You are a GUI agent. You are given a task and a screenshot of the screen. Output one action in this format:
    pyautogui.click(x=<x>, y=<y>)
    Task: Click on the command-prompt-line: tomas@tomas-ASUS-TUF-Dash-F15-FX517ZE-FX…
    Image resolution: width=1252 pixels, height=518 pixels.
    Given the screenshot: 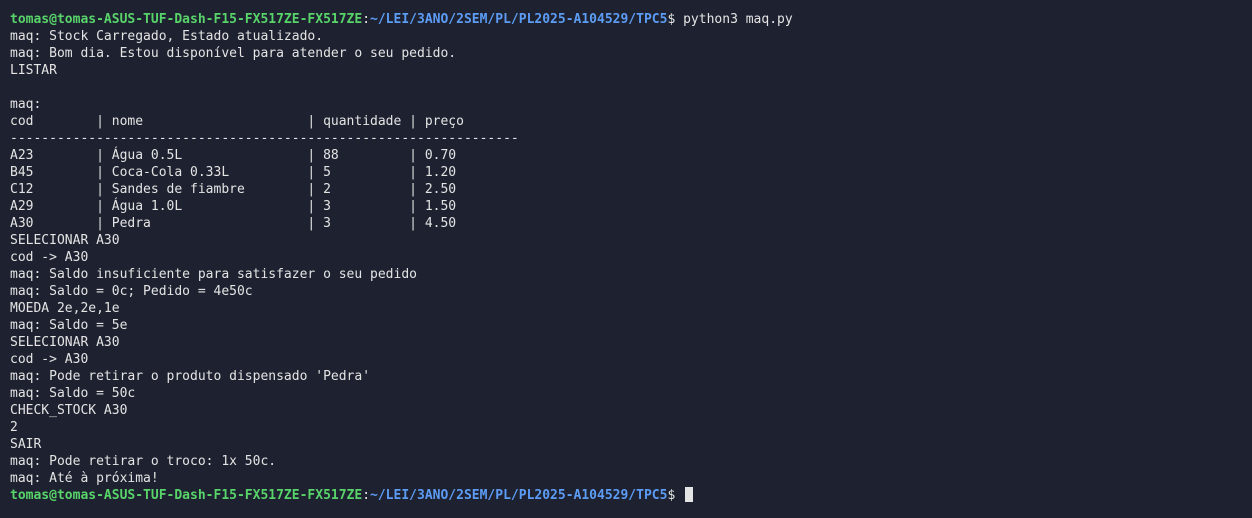 What is the action you would take?
    pyautogui.click(x=631, y=19)
    